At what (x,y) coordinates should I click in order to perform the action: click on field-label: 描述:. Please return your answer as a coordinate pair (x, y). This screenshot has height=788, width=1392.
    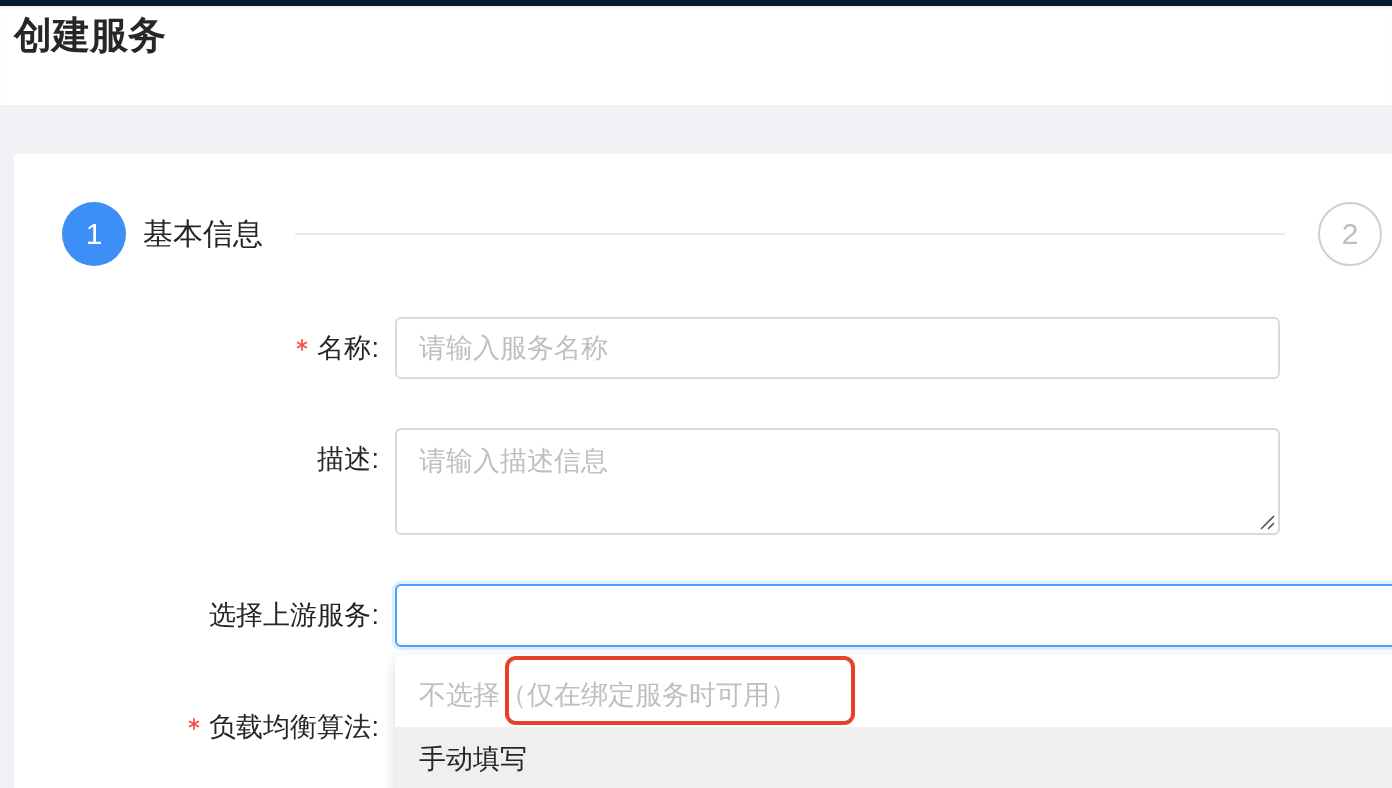
    Looking at the image, I should click on (348, 459).